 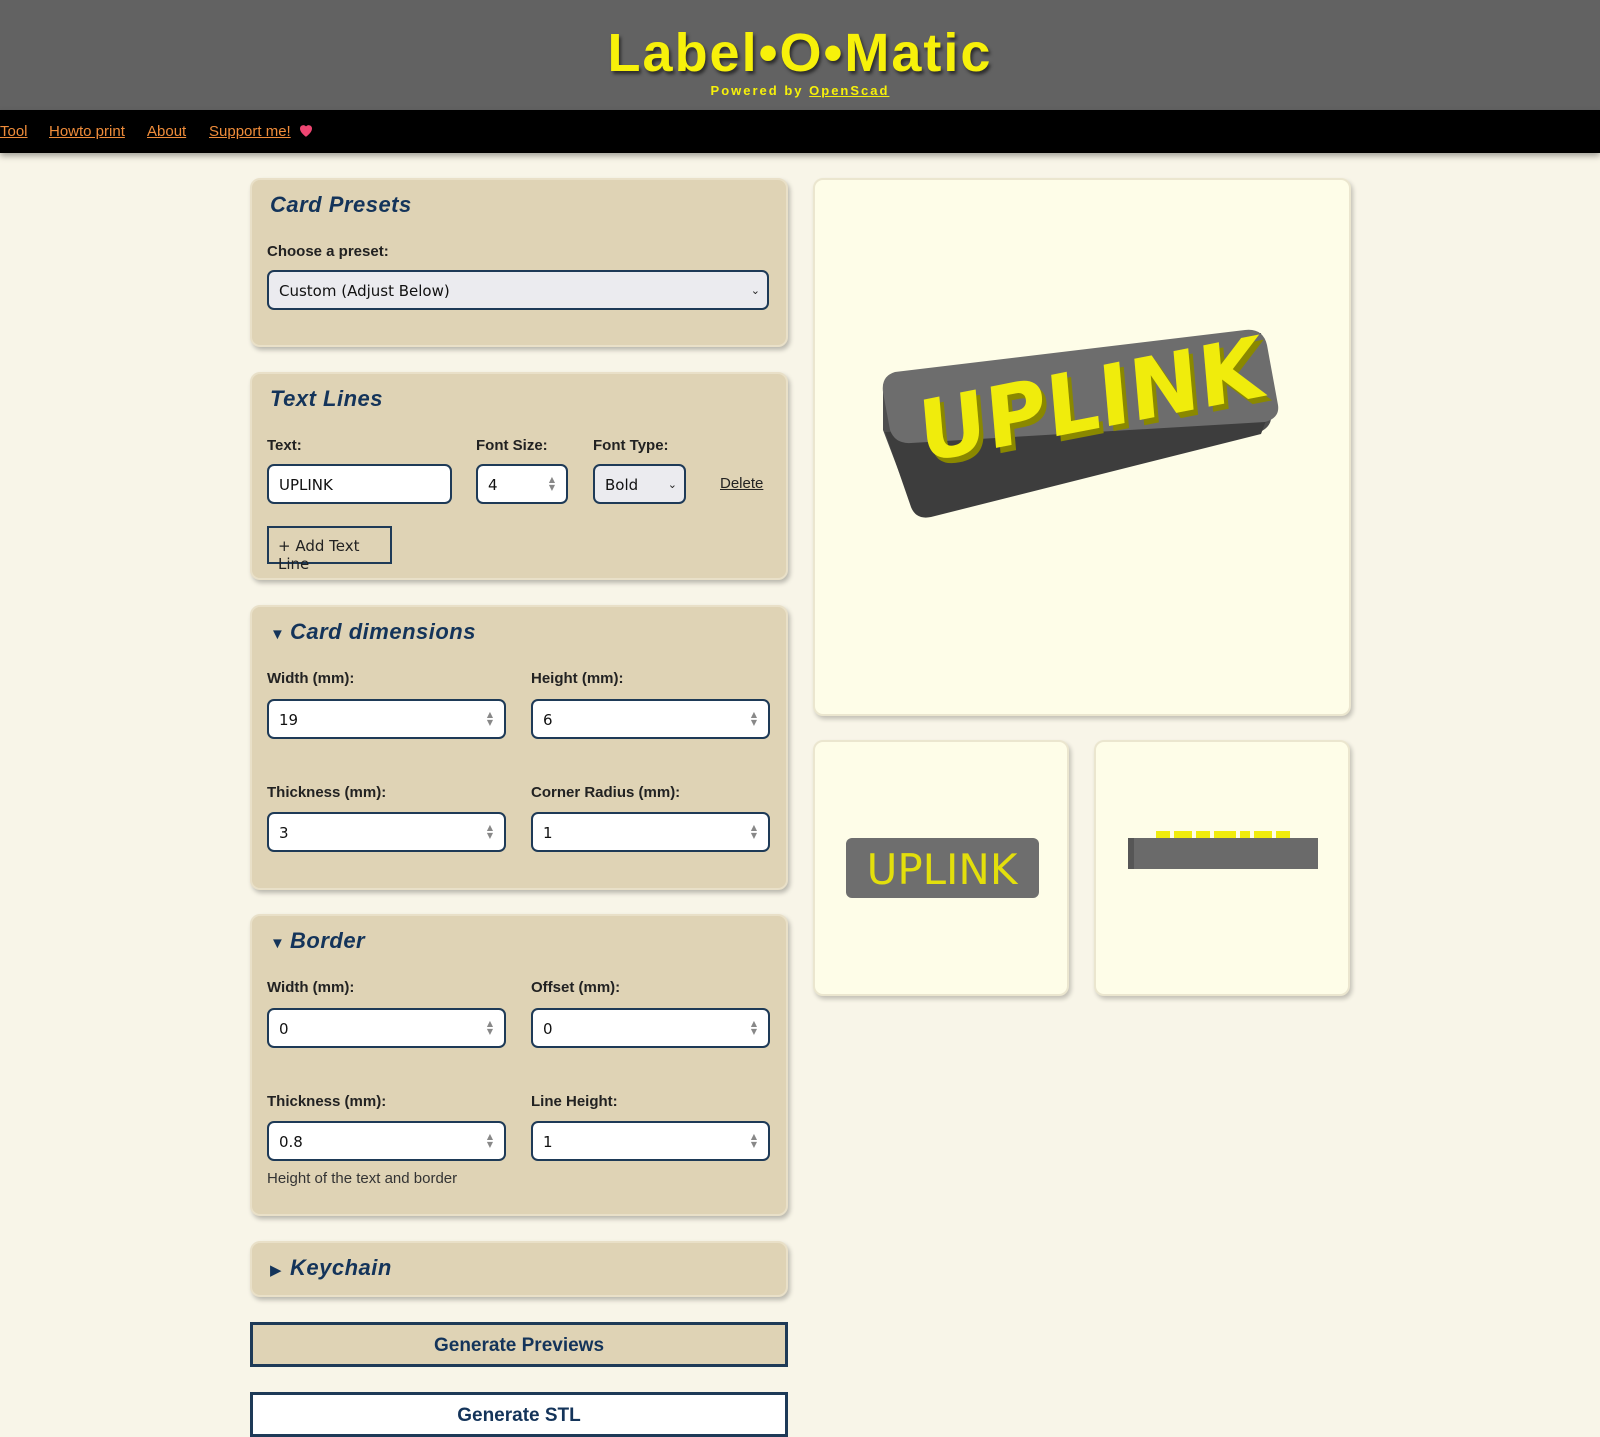 What do you see at coordinates (386, 1028) in the screenshot?
I see `border-width-input: 0 ▲ ▼` at bounding box center [386, 1028].